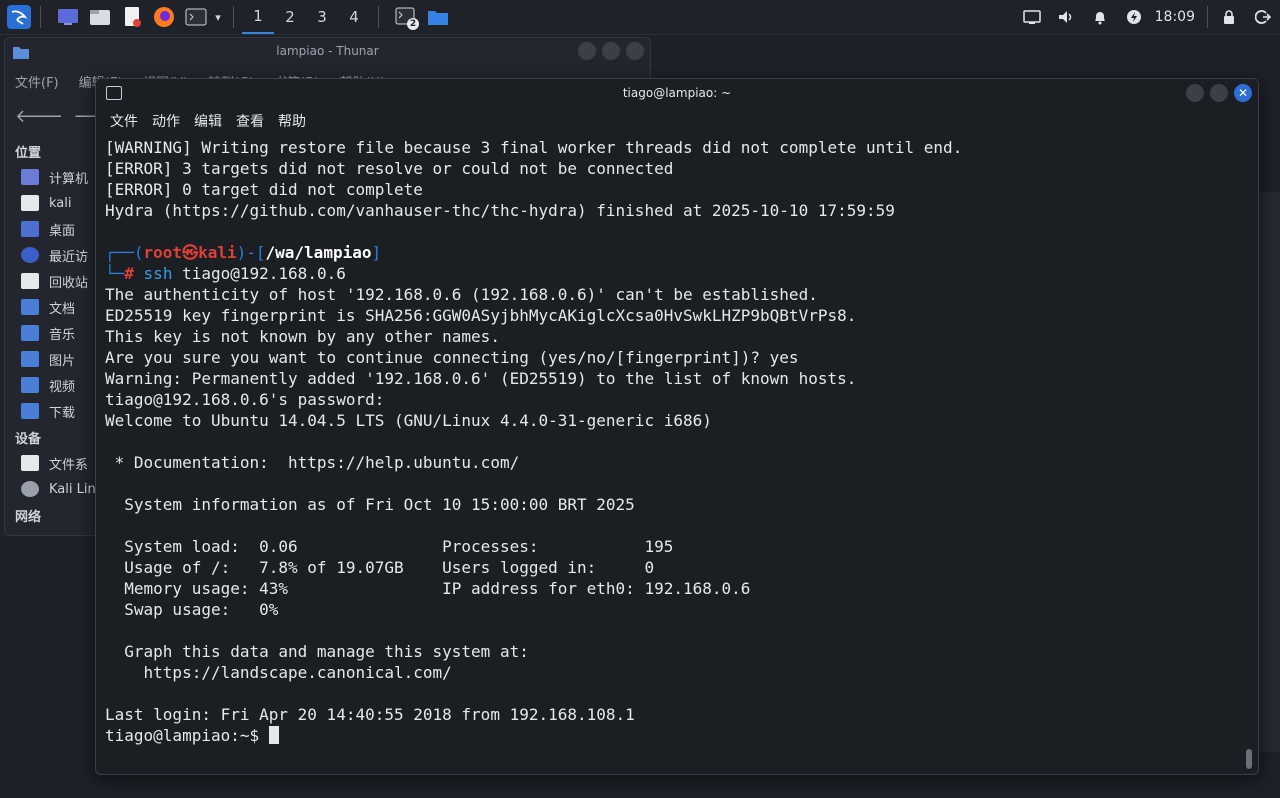 Image resolution: width=1280 pixels, height=798 pixels. What do you see at coordinates (30, 463) in the screenshot?
I see `drive-icon` at bounding box center [30, 463].